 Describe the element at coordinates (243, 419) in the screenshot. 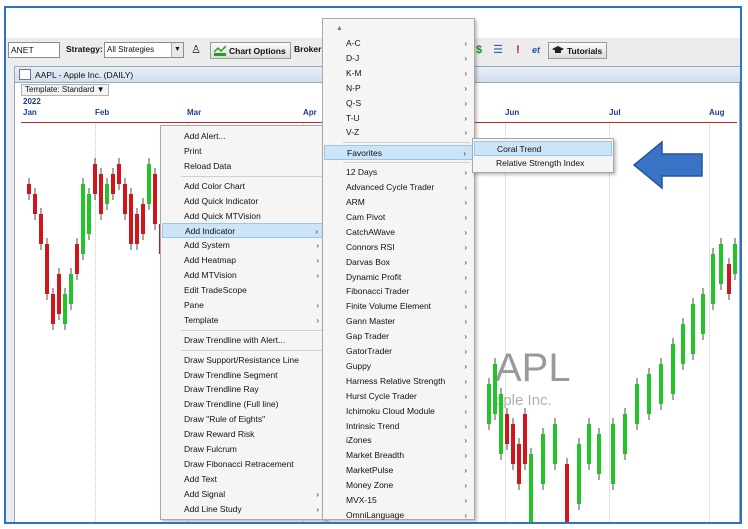

I see `menu-item-draw-rule-of-eights: Draw "Rule of Eights"` at that location.